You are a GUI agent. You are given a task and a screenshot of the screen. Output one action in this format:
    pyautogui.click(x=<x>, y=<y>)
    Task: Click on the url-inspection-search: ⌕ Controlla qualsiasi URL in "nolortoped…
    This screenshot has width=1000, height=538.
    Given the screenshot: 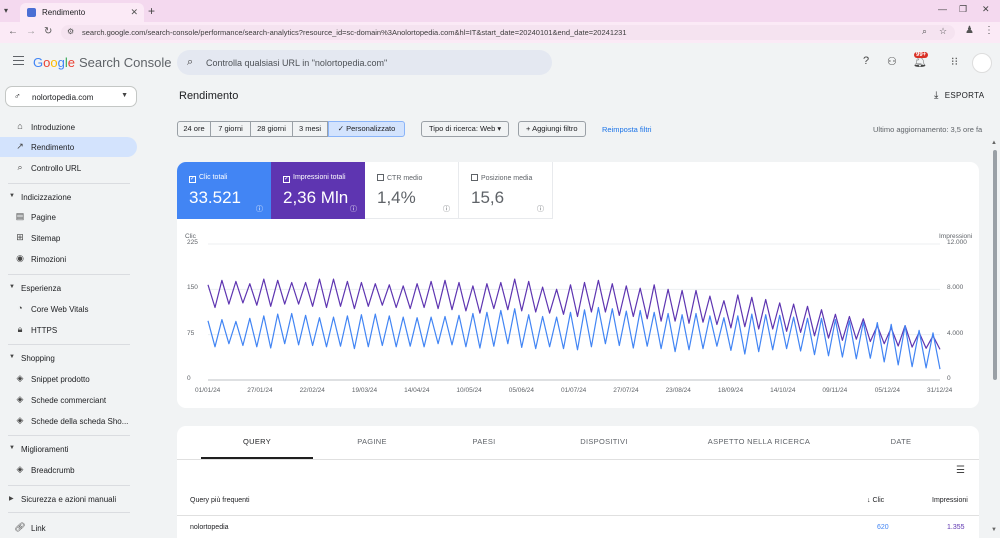 What is the action you would take?
    pyautogui.click(x=364, y=62)
    